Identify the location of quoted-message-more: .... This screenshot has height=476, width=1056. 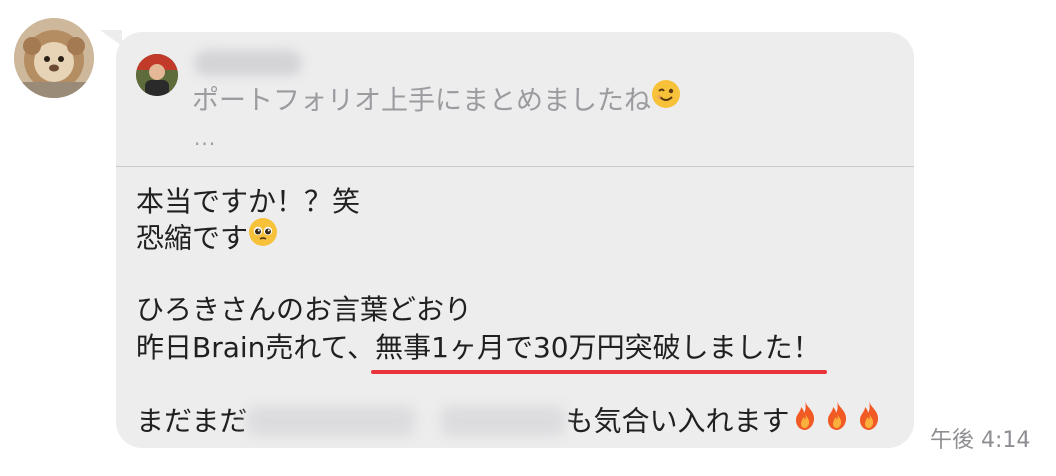
(205, 138).